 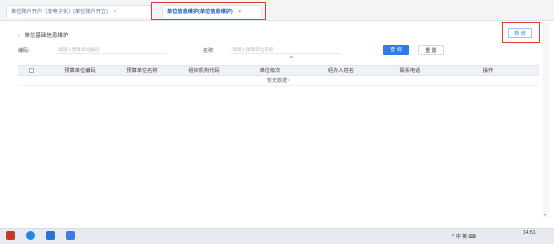 What do you see at coordinates (410, 71) in the screenshot?
I see `column-header: 联系电话` at bounding box center [410, 71].